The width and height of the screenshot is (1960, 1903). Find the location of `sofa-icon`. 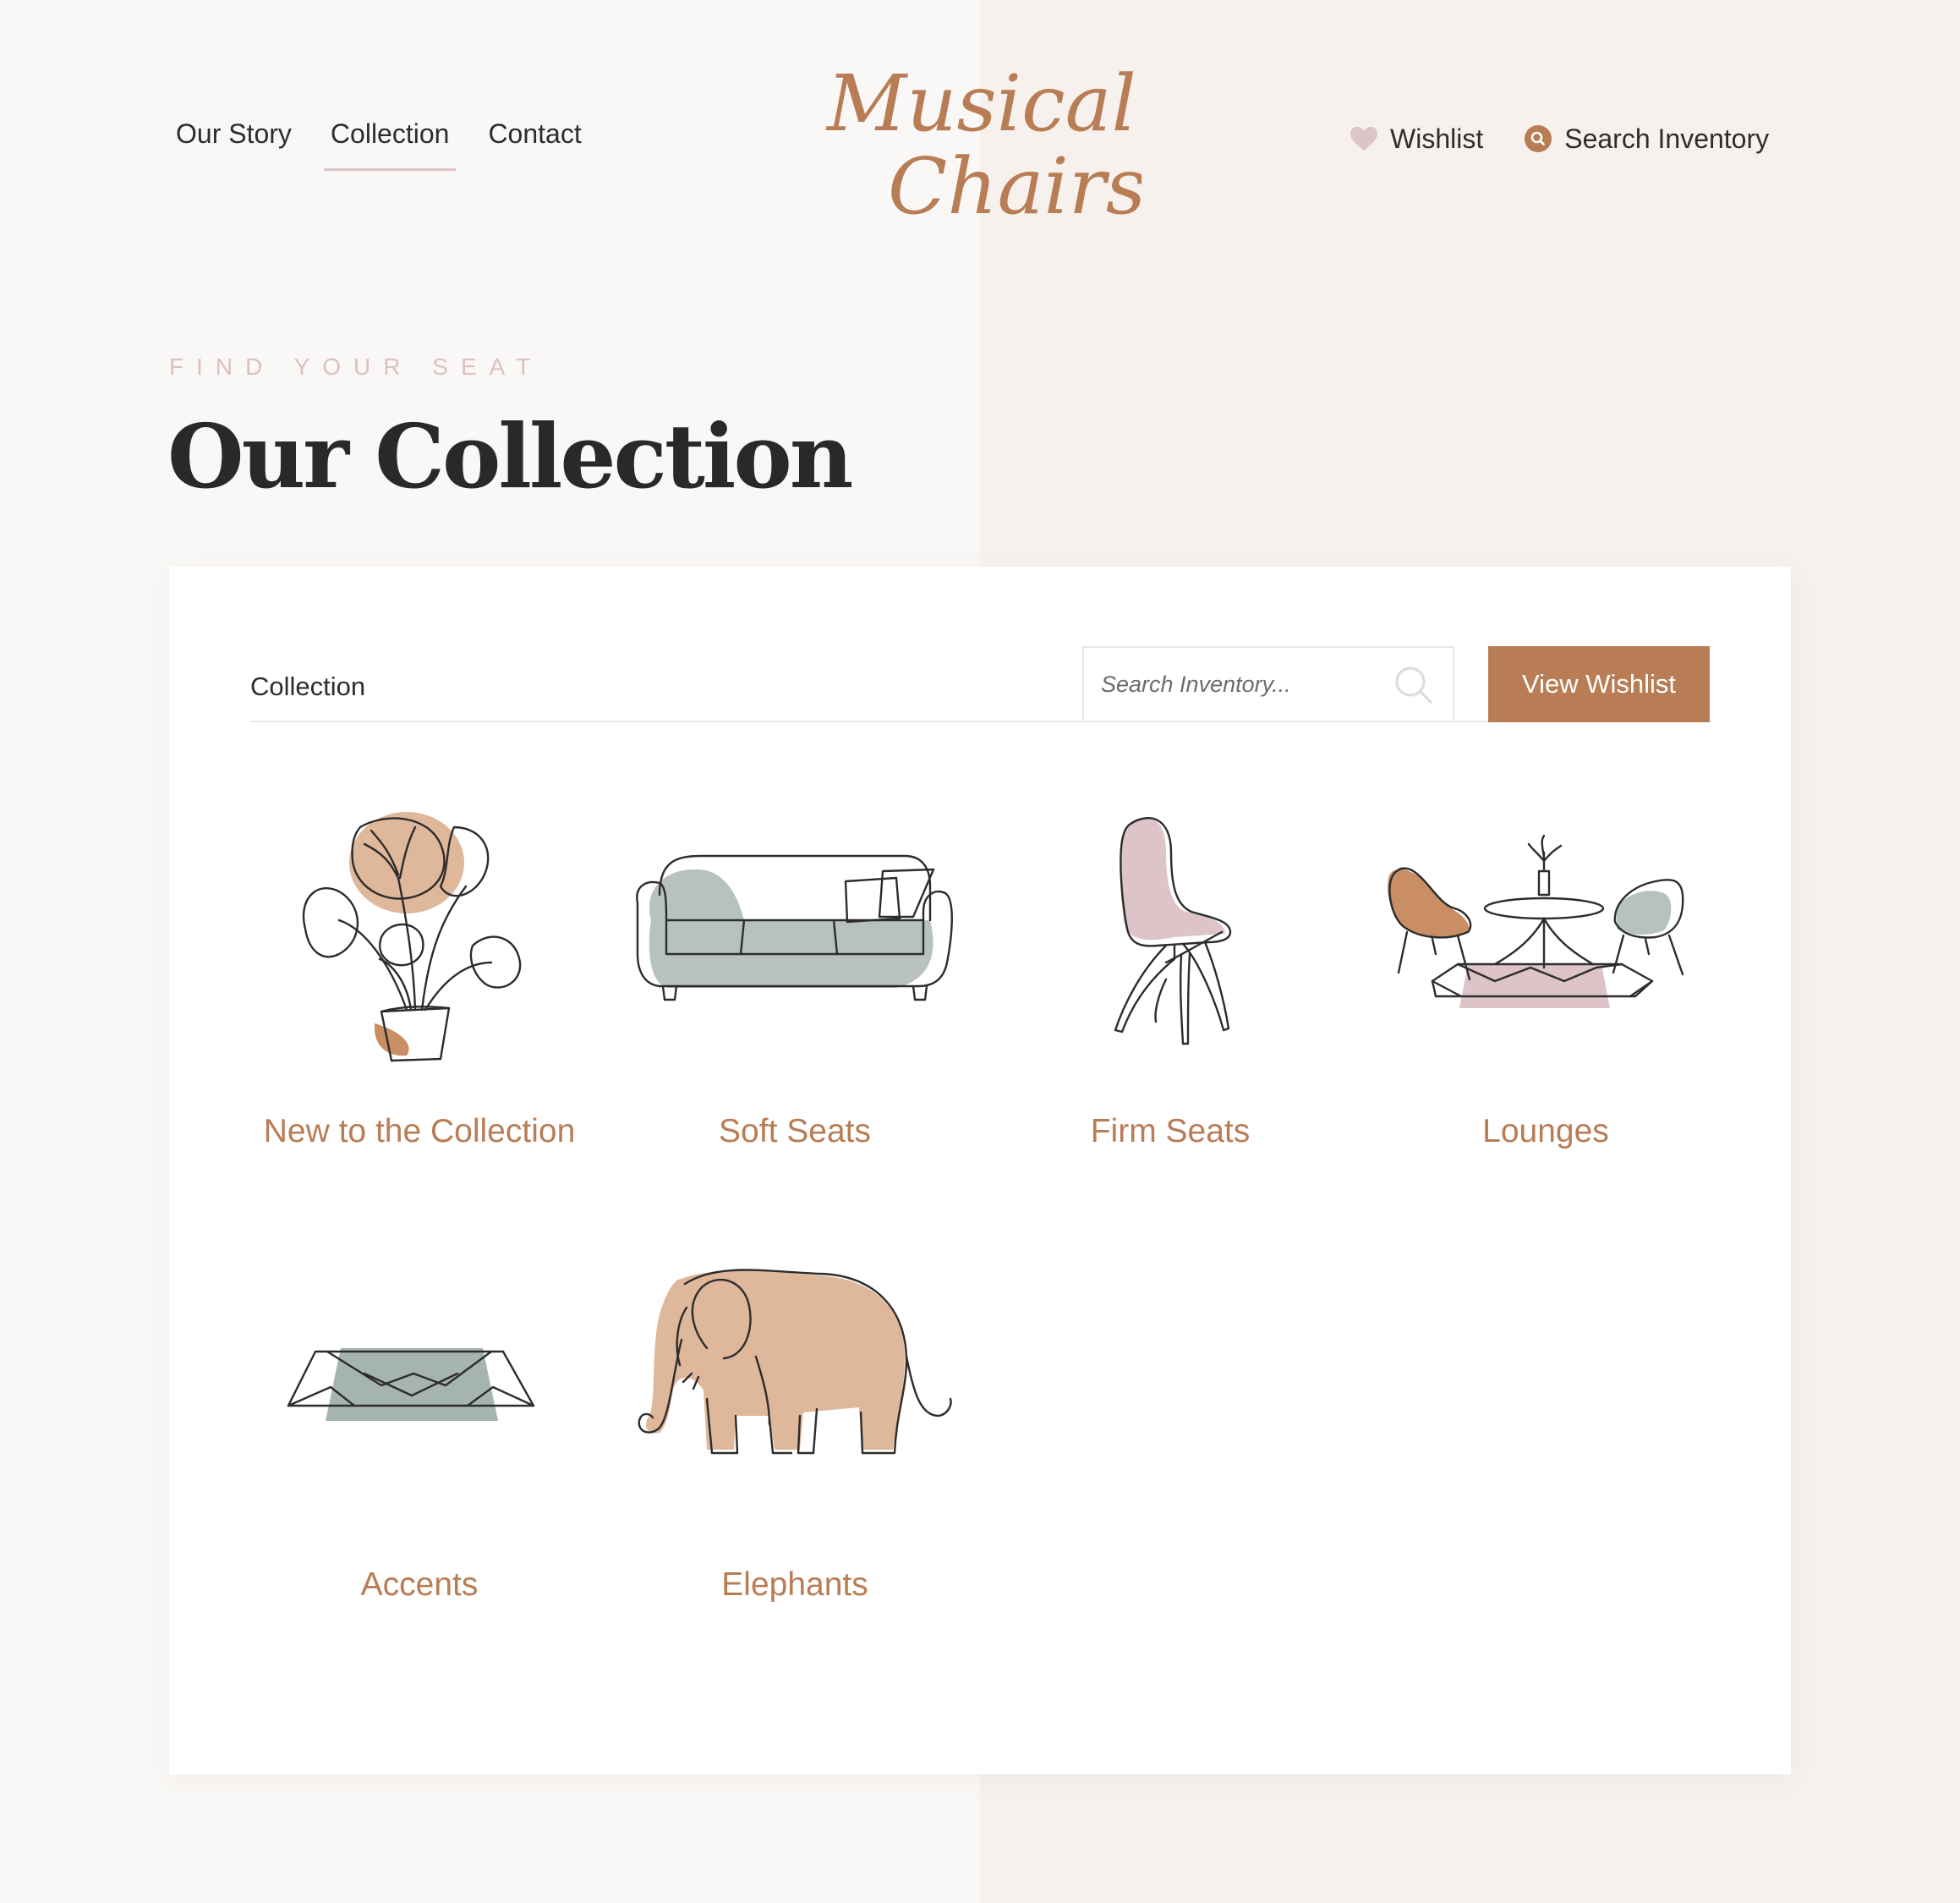

sofa-icon is located at coordinates (794, 927).